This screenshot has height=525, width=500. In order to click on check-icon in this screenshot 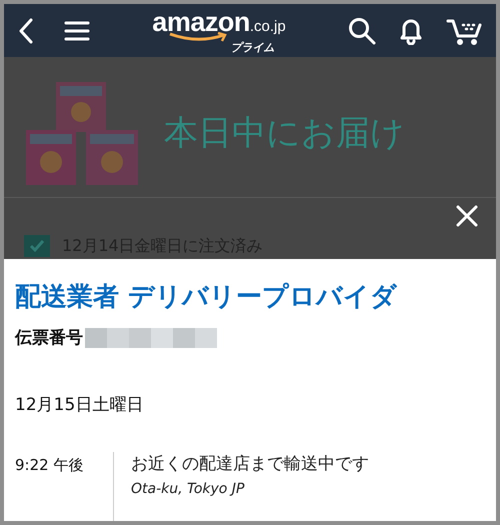, I will do `click(37, 246)`.